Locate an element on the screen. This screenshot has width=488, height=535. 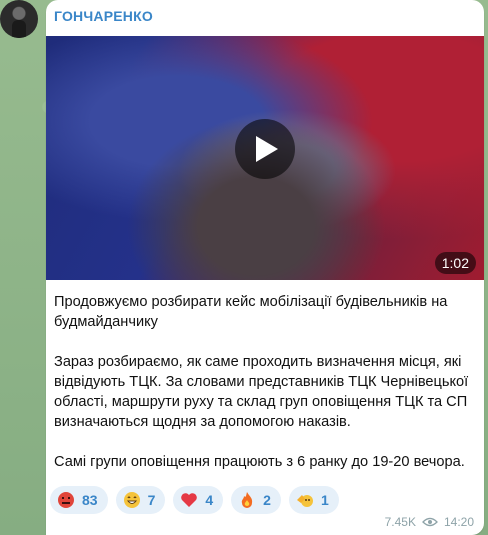
reactions-bar: 83 7 4 2 1 is located at coordinates (194, 500).